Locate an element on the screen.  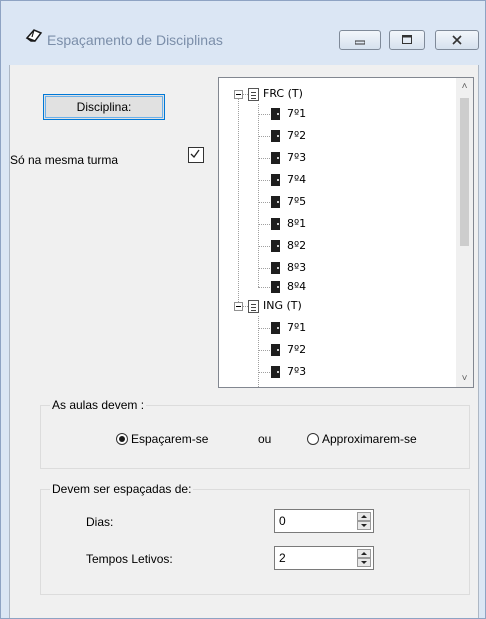
close-icon is located at coordinates (457, 40).